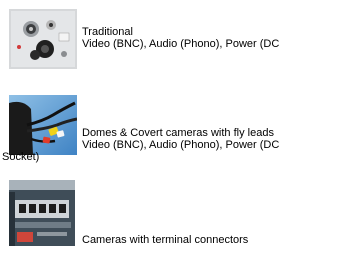  What do you see at coordinates (107, 32) in the screenshot?
I see `item-title: Traditional` at bounding box center [107, 32].